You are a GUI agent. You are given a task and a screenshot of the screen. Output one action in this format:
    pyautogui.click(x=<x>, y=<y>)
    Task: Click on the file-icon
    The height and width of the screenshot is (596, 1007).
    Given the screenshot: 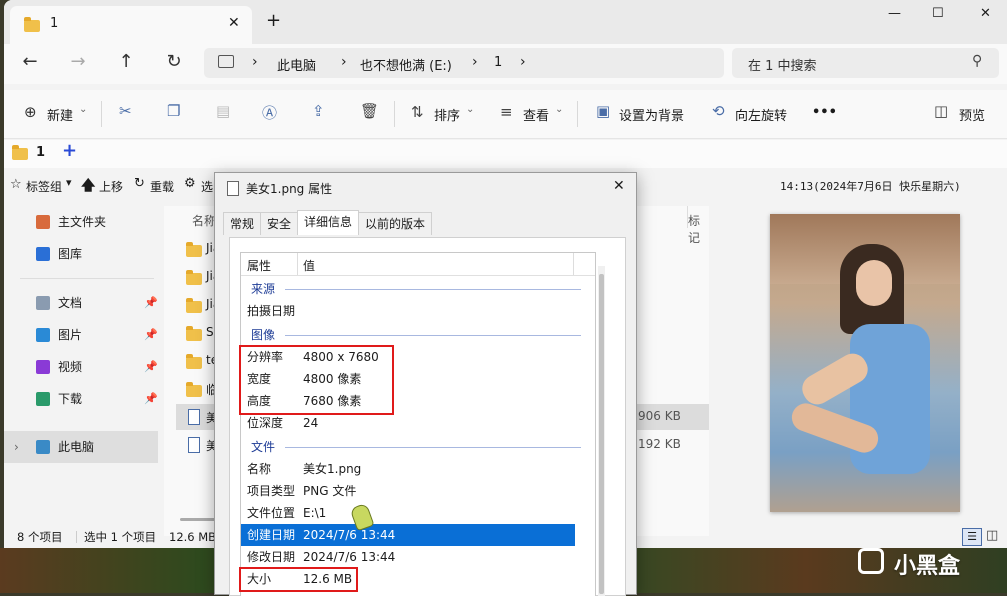 What is the action you would take?
    pyautogui.click(x=233, y=188)
    